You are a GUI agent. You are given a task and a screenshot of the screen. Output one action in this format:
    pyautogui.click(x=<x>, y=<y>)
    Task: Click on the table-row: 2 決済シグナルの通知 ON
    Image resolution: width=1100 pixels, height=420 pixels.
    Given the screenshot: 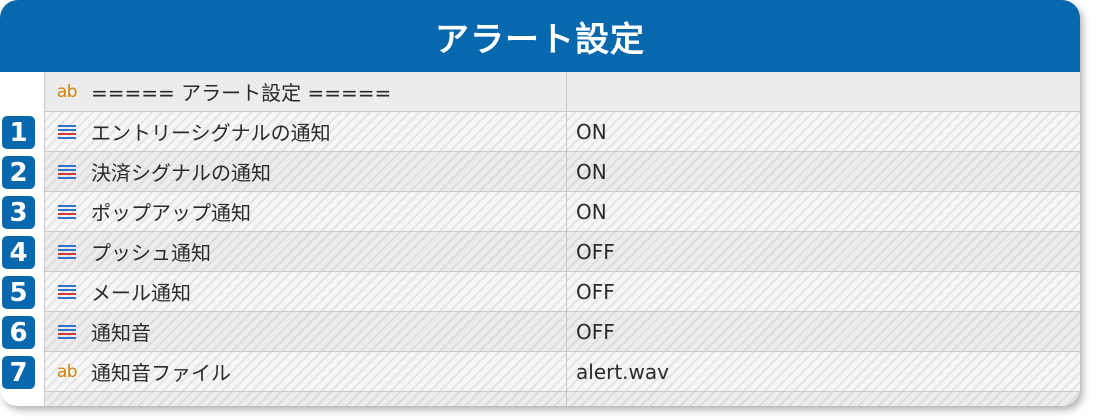 What is the action you would take?
    pyautogui.click(x=540, y=172)
    